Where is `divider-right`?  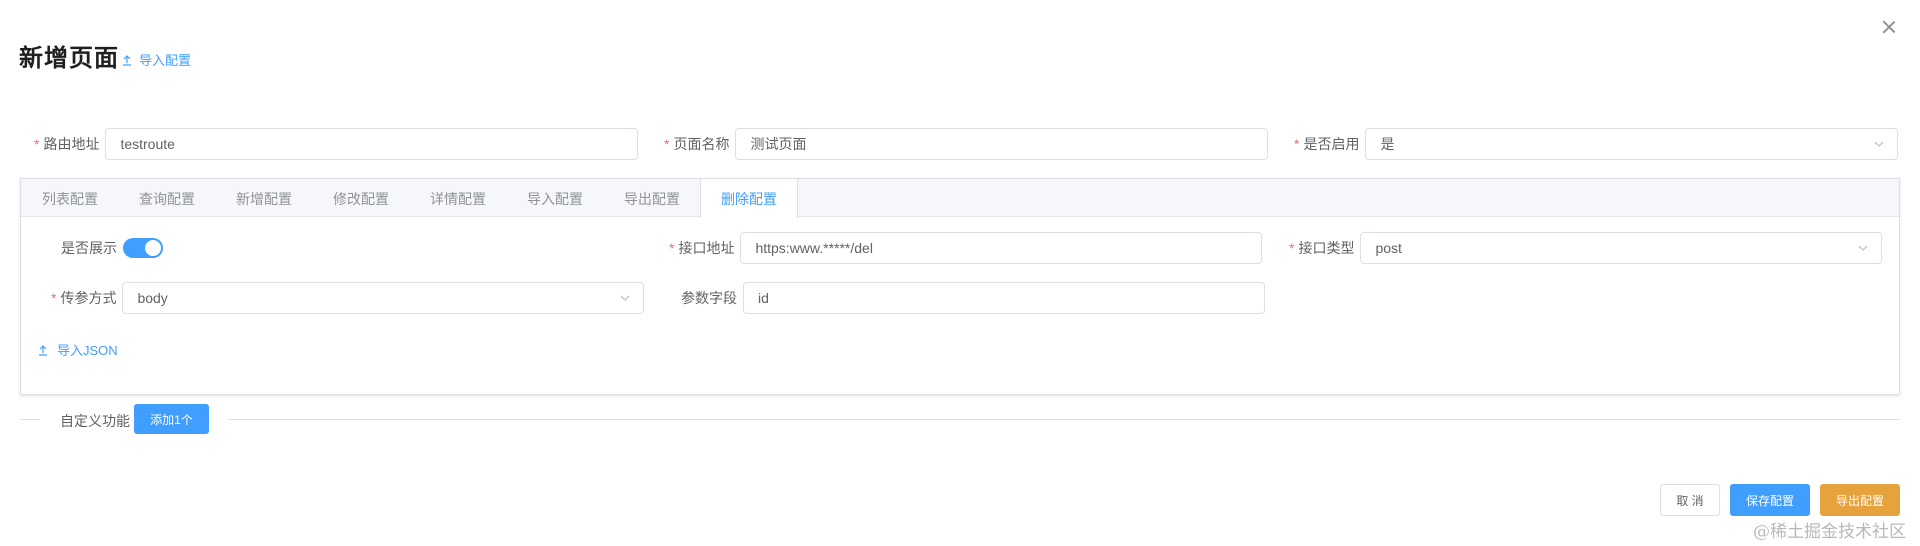 divider-right is located at coordinates (1064, 419).